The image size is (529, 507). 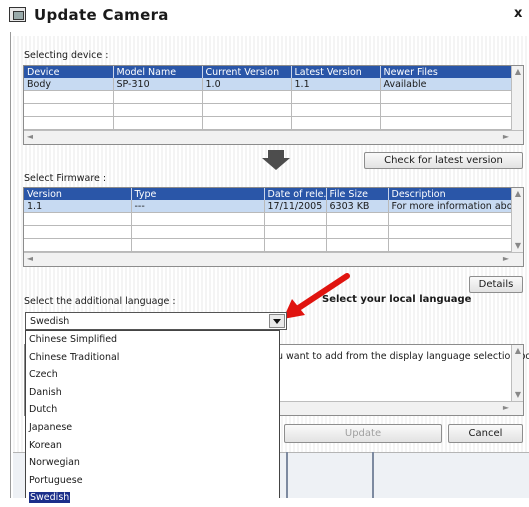 I want to click on language-option: Norwegian, so click(x=152, y=463).